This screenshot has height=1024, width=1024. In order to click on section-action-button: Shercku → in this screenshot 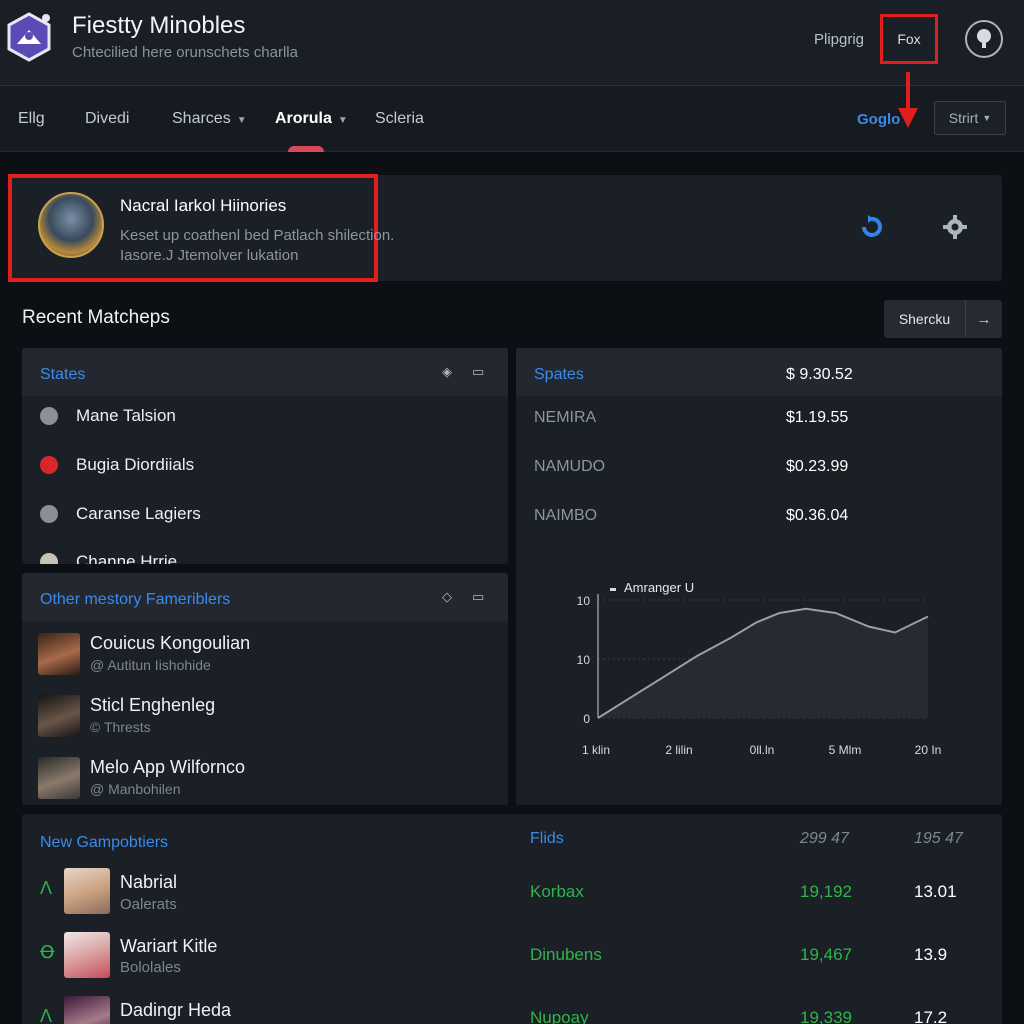, I will do `click(943, 319)`.